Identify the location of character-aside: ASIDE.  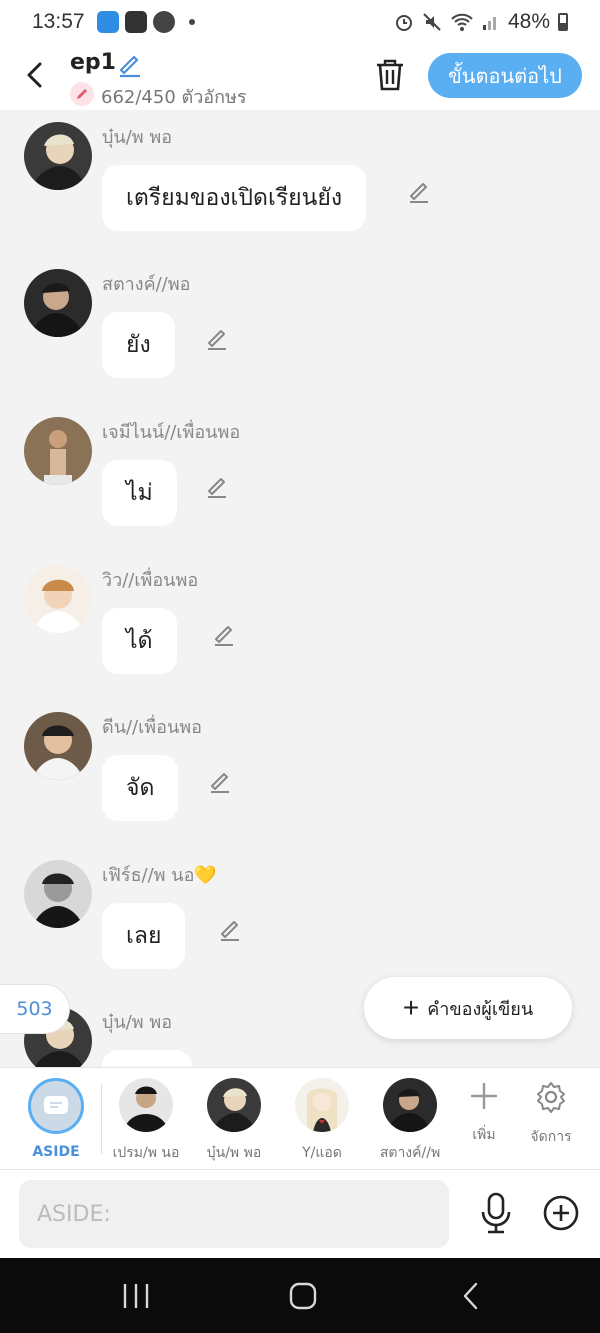
(56, 1123).